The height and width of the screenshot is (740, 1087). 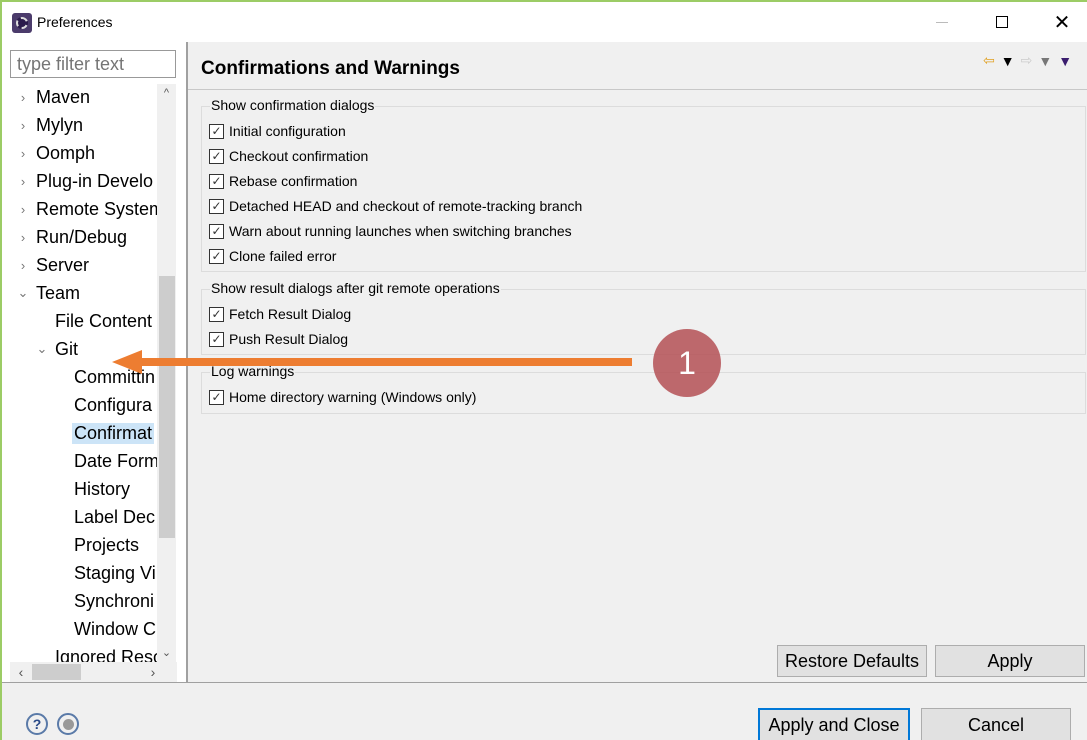 I want to click on checkbox-option: ✓ Clone failed error, so click(x=272, y=256).